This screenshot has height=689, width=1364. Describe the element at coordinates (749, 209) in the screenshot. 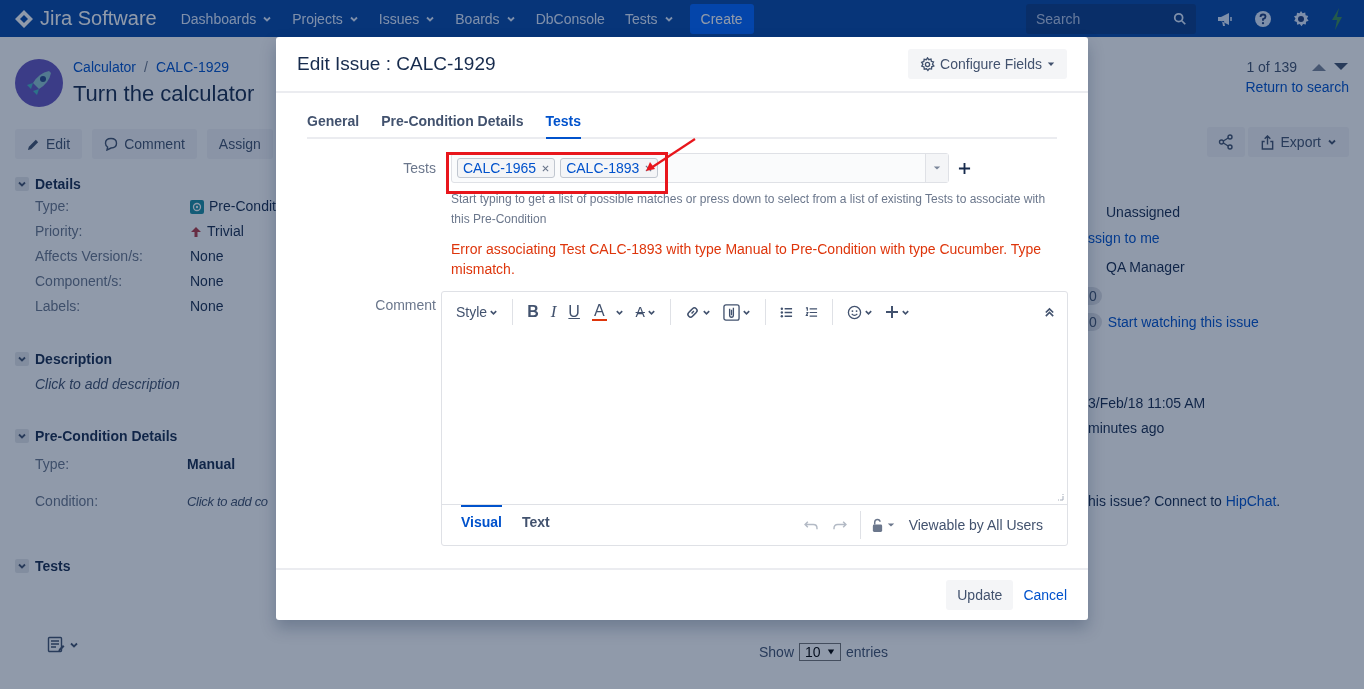

I see `field-hint: Start typing to get a list of possible matches or press down to select from a list of existing Tests to associate with this Pre-Condition` at that location.